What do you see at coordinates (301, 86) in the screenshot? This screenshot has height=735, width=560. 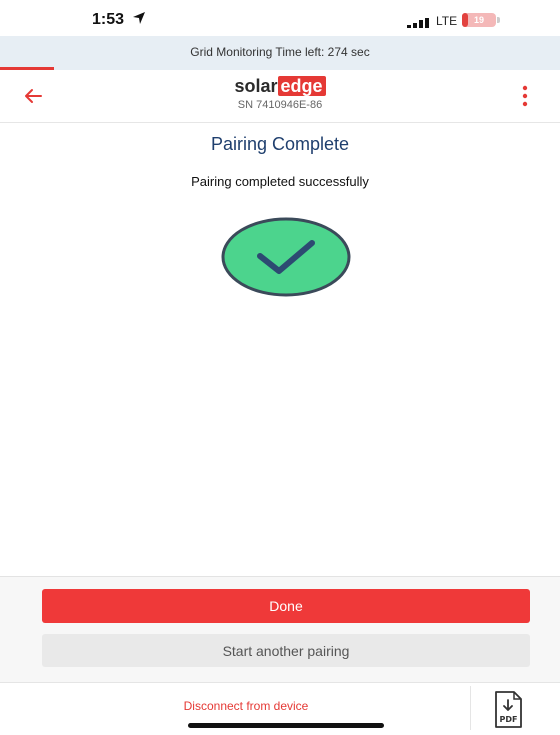 I see `logo-edge: edge` at bounding box center [301, 86].